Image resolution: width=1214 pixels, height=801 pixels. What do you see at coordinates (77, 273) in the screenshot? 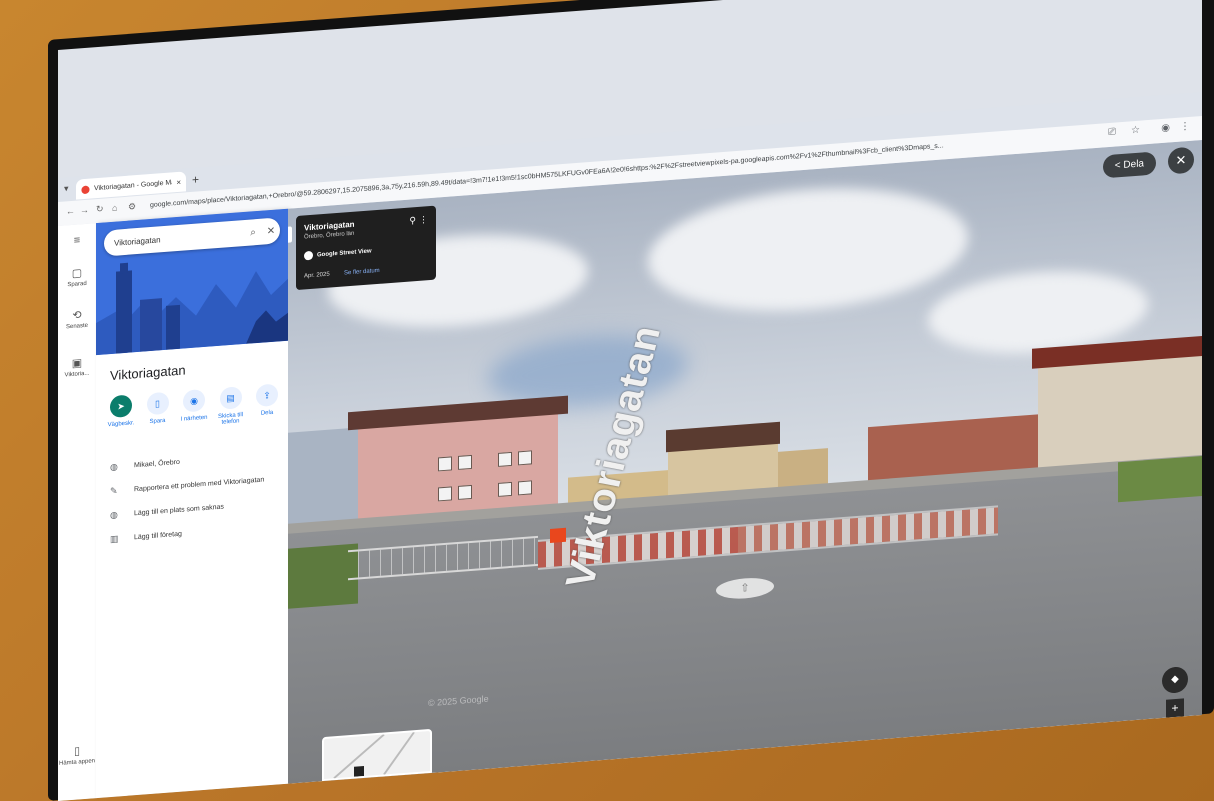
I see `bookmark-icon: ▢` at bounding box center [77, 273].